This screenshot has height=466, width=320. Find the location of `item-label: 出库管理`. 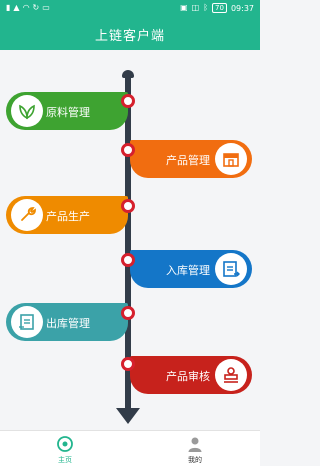

item-label: 出库管理 is located at coordinates (68, 323).